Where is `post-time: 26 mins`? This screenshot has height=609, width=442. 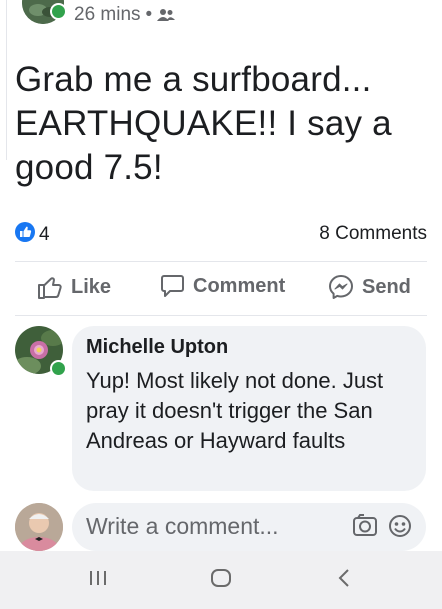 post-time: 26 mins is located at coordinates (107, 15).